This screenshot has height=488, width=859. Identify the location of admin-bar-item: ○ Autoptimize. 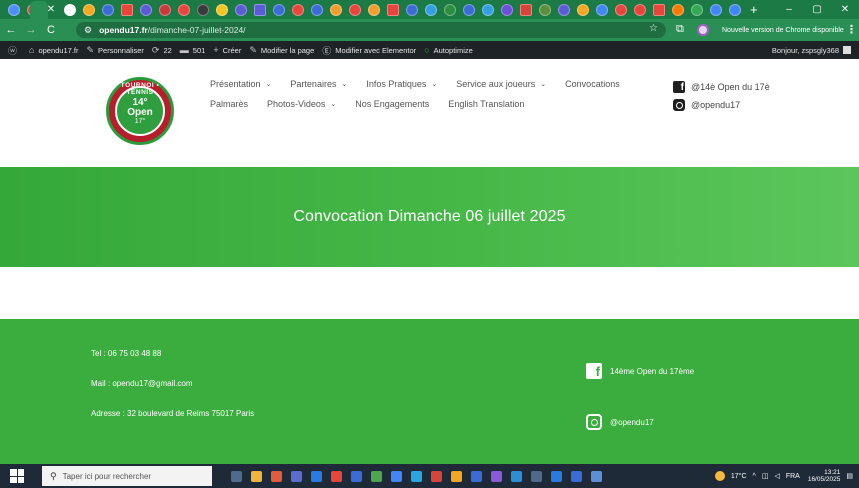
(448, 50).